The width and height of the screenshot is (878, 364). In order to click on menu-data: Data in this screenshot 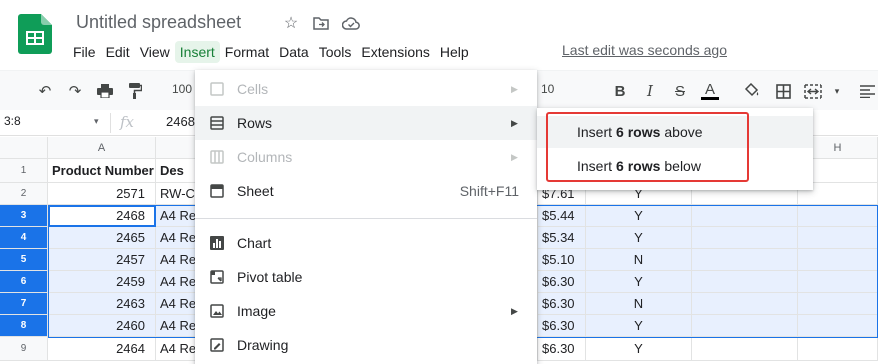, I will do `click(294, 52)`.